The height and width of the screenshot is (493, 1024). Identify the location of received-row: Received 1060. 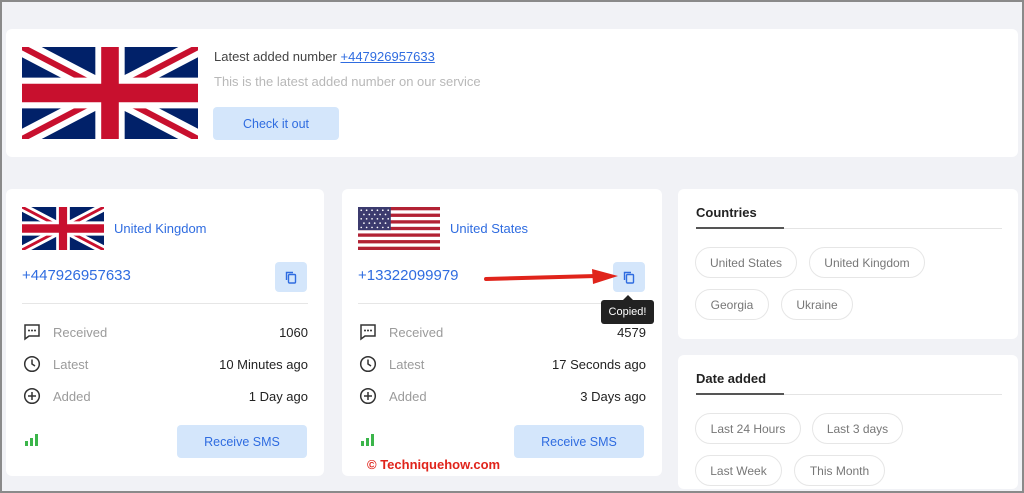
(165, 332).